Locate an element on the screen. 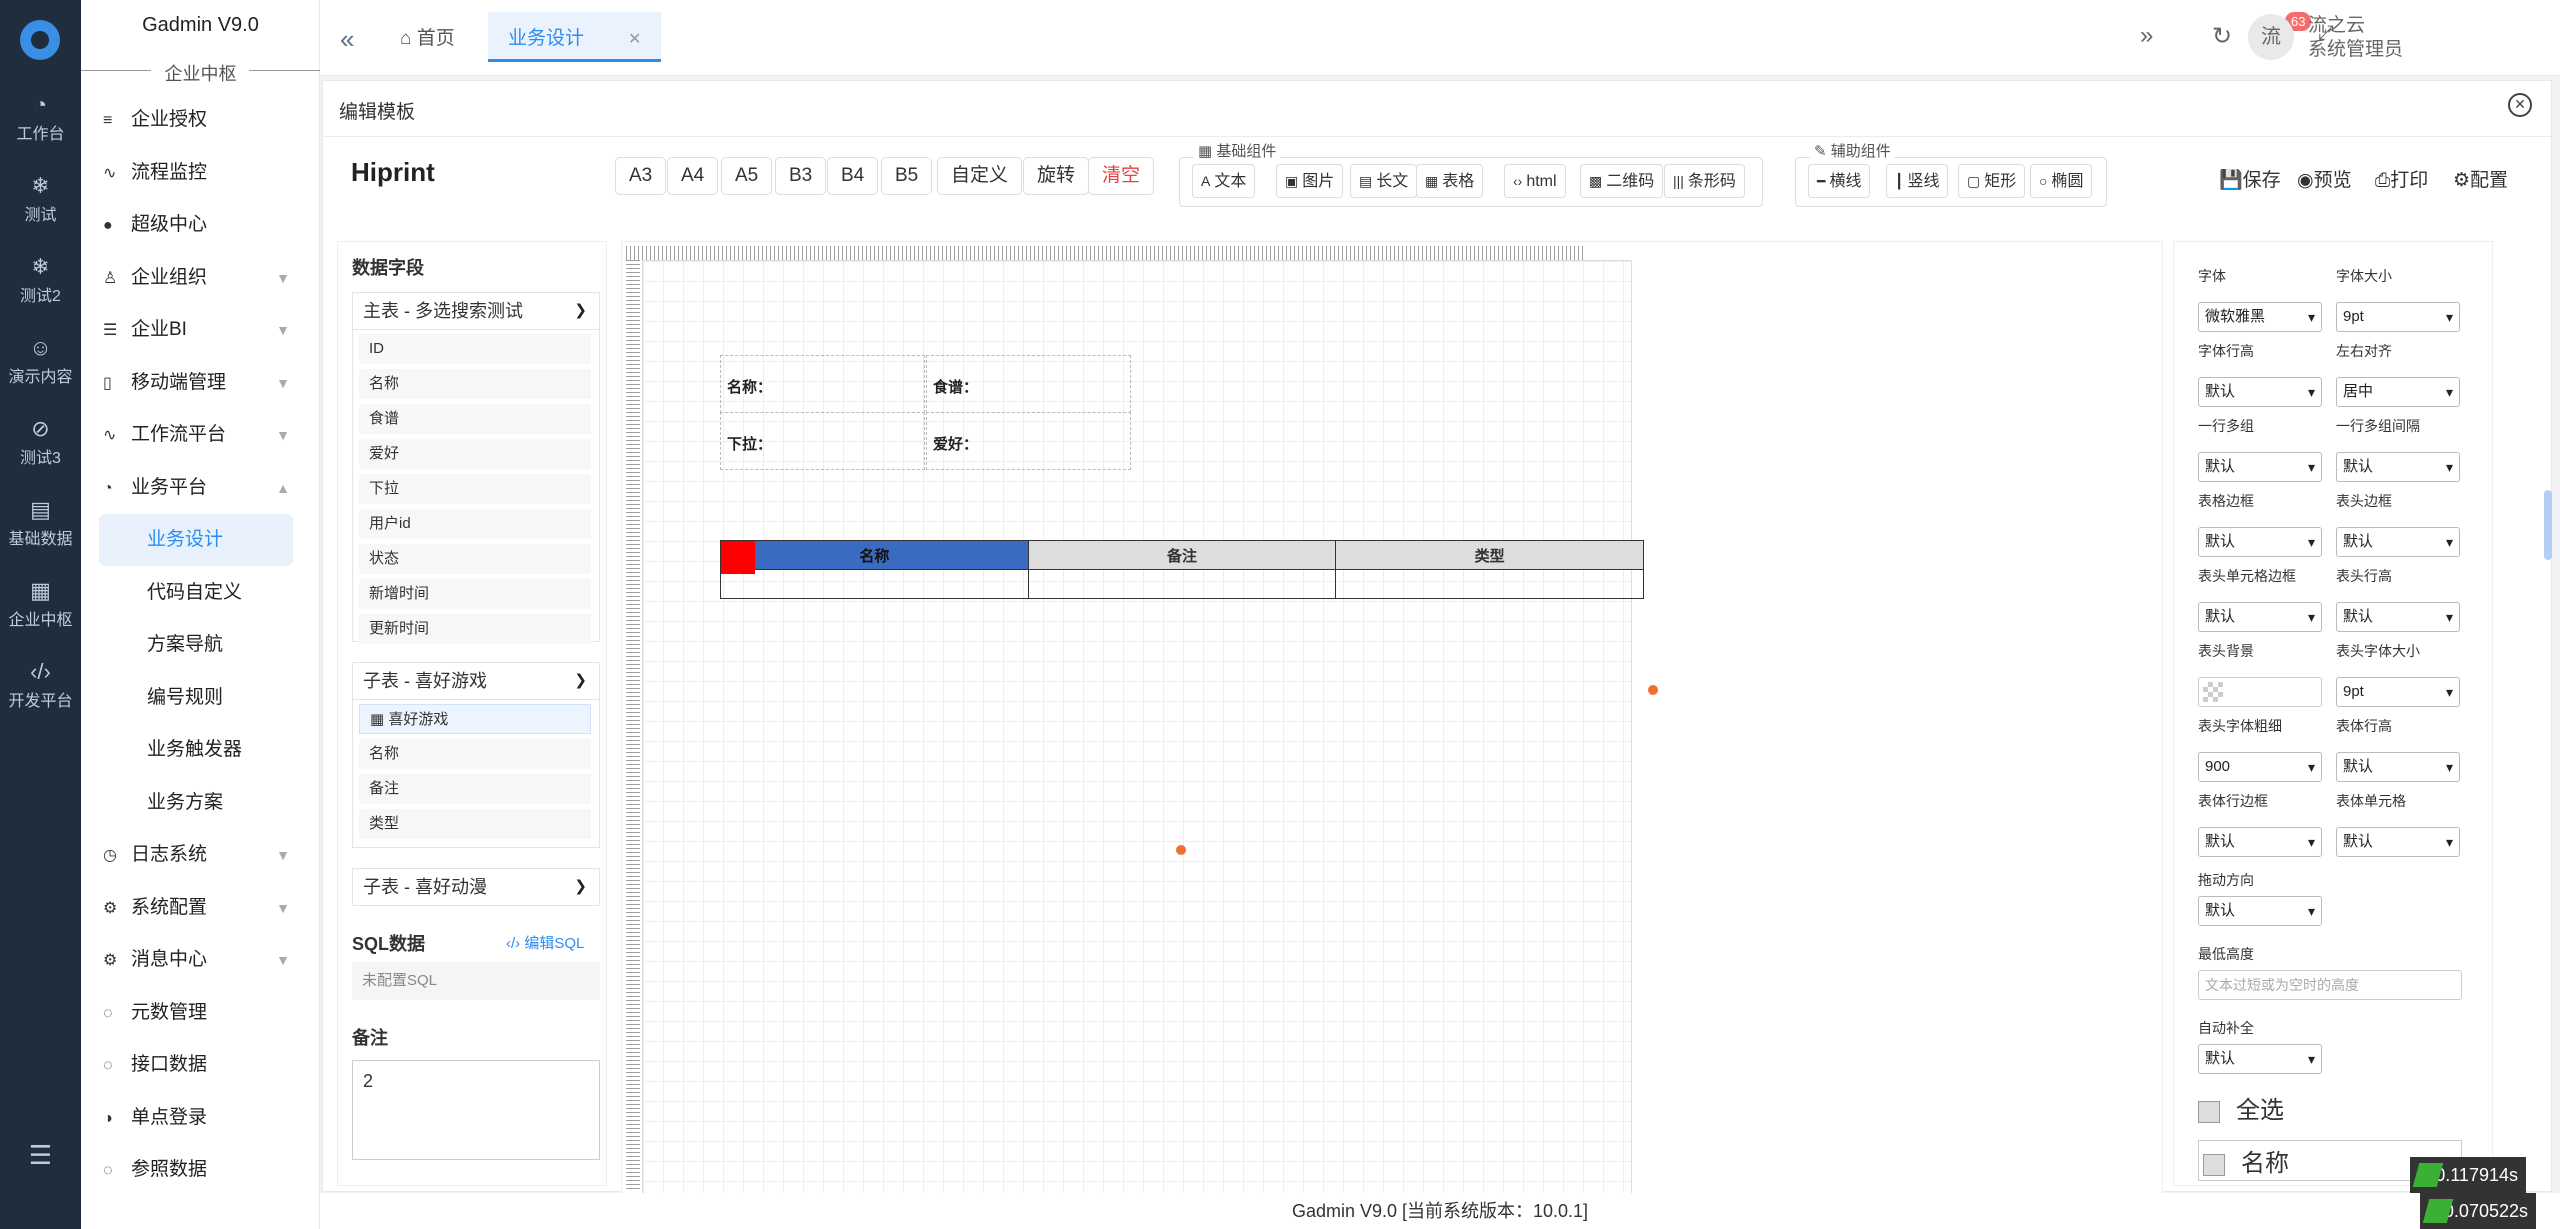 Image resolution: width=2560 pixels, height=1229 pixels. property-select: 居中 is located at coordinates (2398, 392).